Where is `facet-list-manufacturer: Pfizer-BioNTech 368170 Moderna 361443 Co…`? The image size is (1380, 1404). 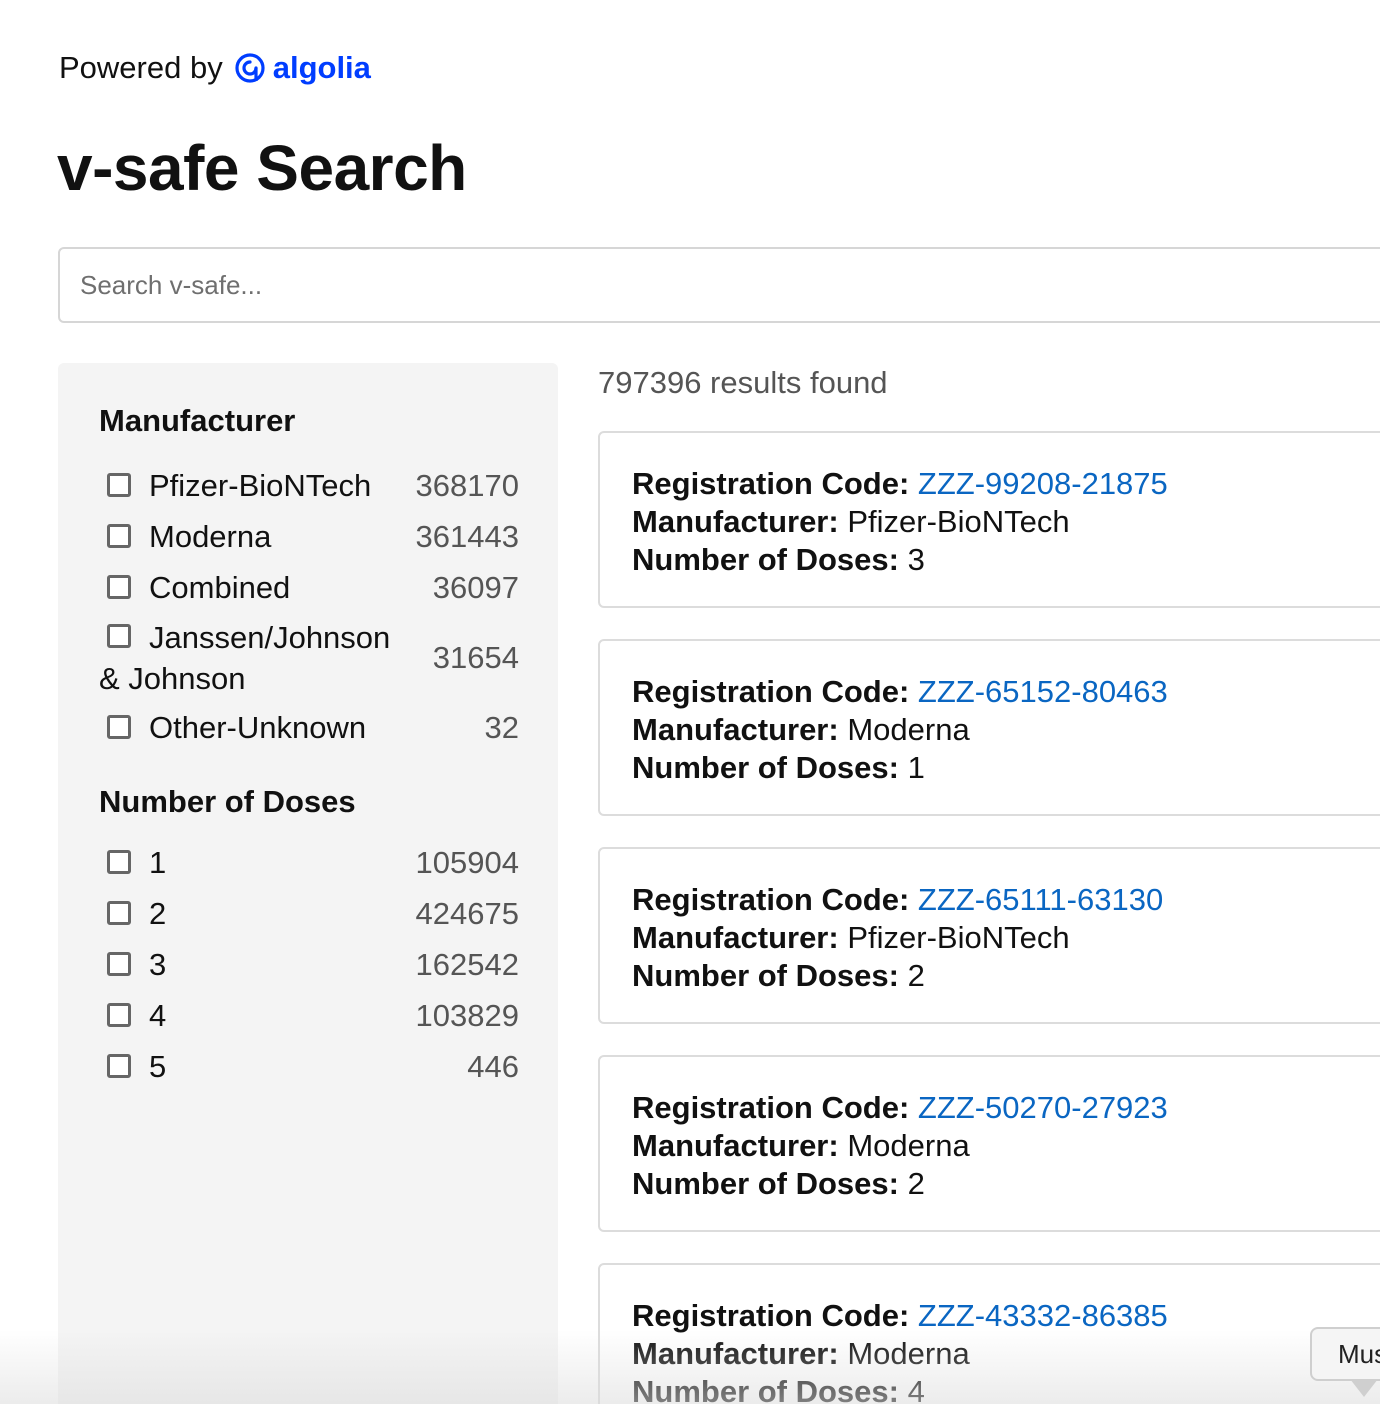 facet-list-manufacturer: Pfizer-BioNTech 368170 Moderna 361443 Co… is located at coordinates (309, 606).